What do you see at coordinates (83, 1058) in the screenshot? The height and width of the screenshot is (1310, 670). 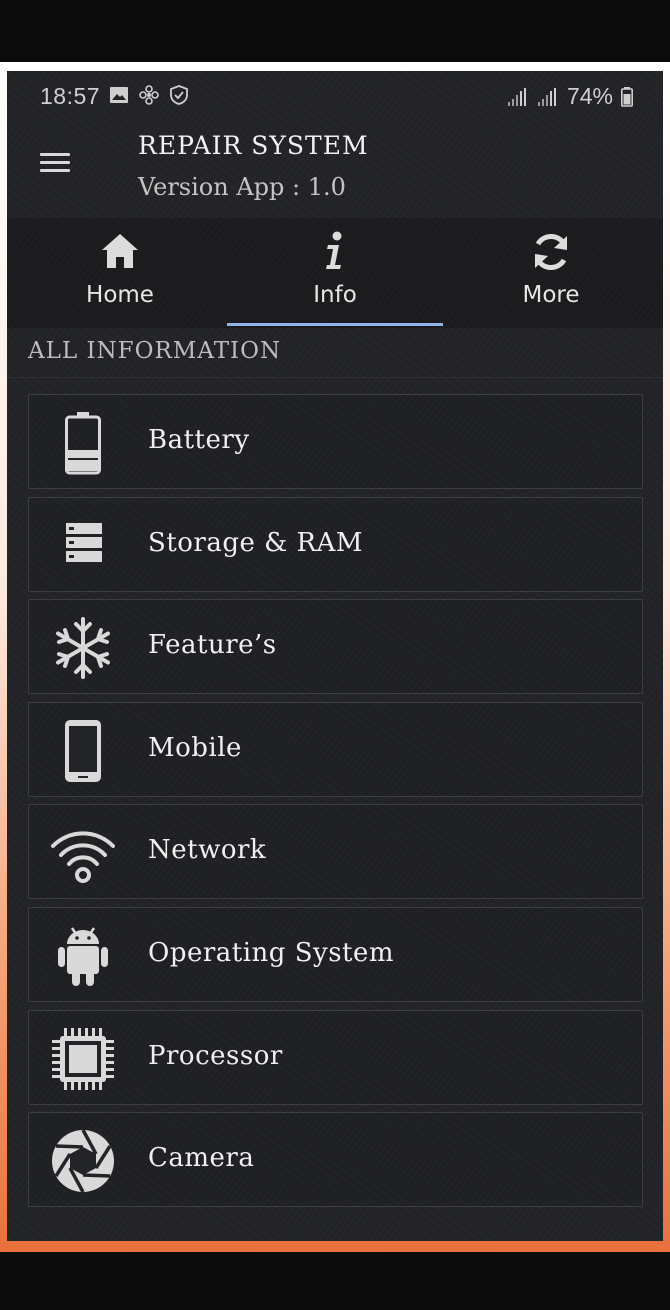 I see `processor-chip-icon` at bounding box center [83, 1058].